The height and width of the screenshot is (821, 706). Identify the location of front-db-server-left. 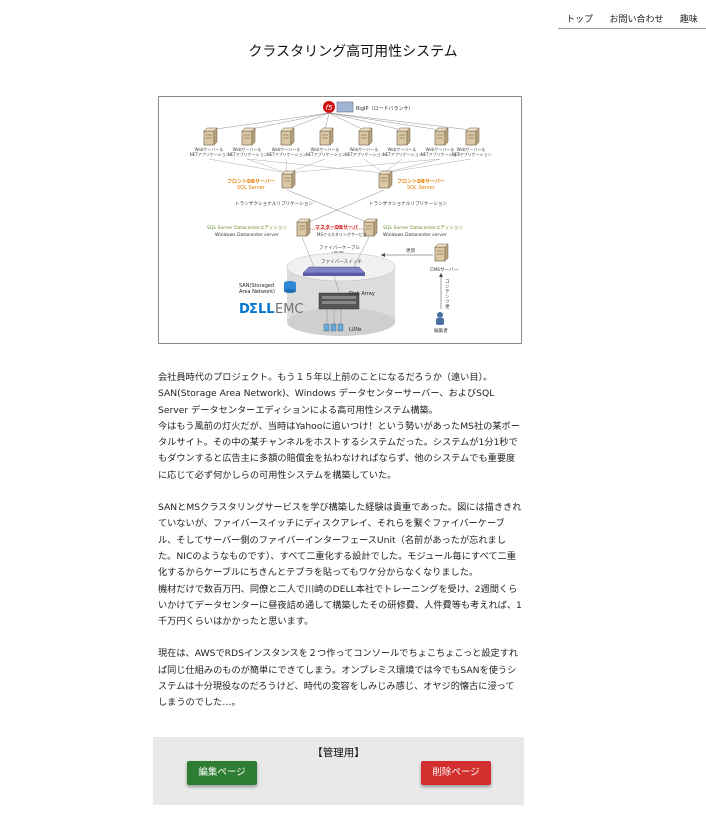
(288, 179).